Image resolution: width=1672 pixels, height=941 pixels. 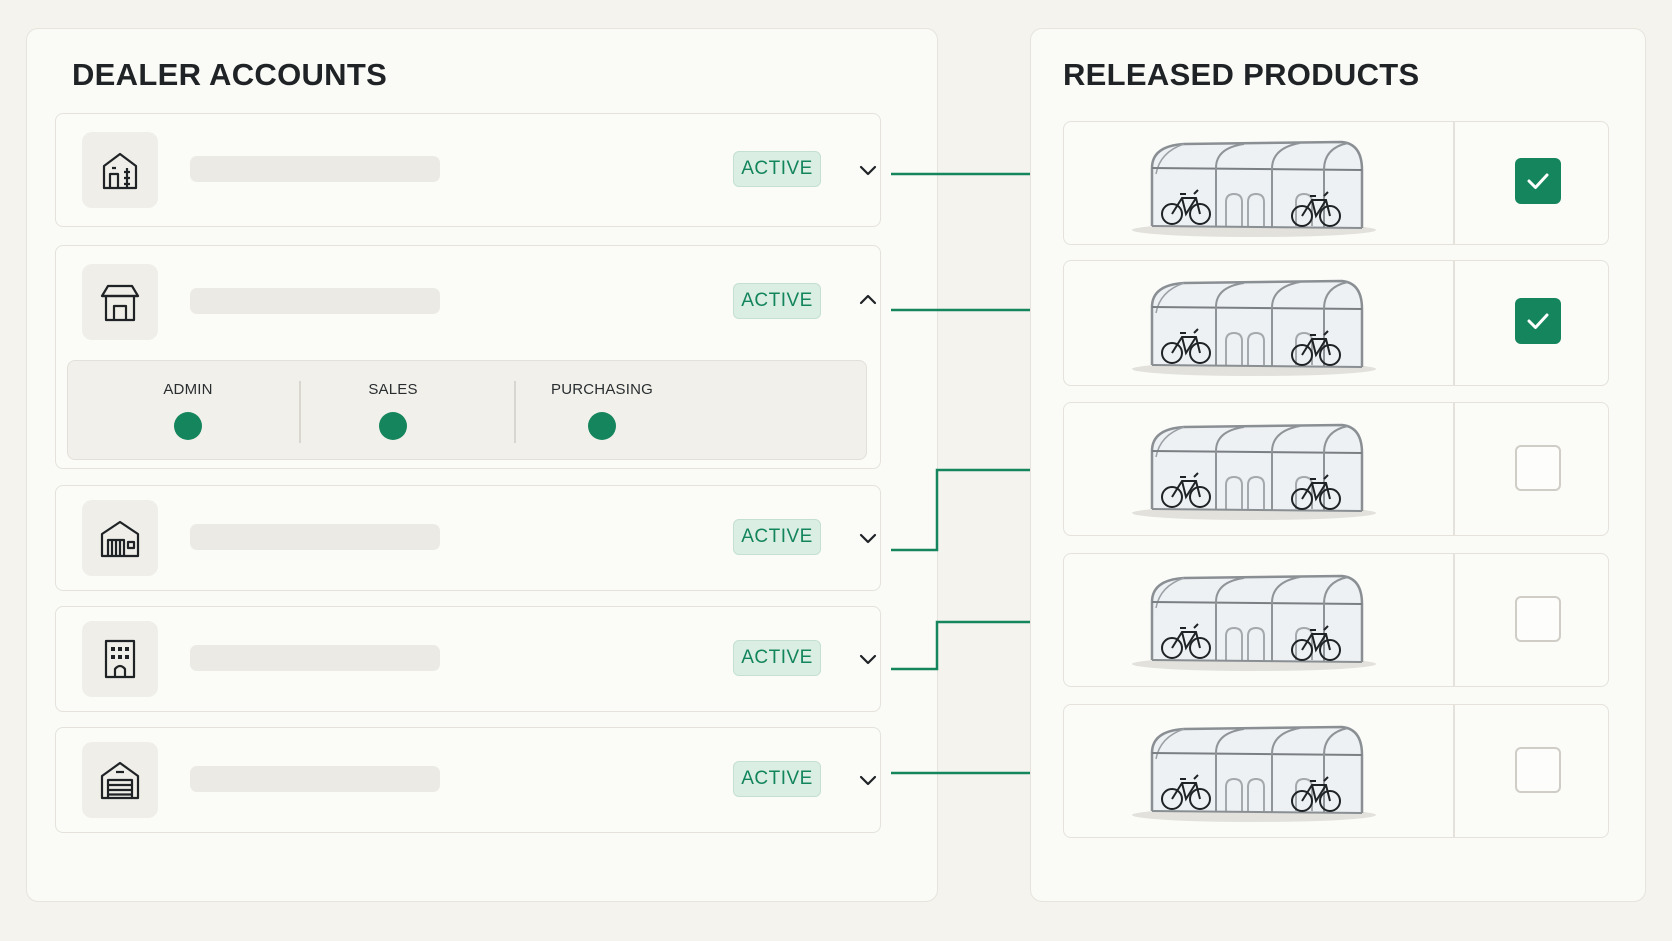 What do you see at coordinates (120, 302) in the screenshot?
I see `storefront-icon` at bounding box center [120, 302].